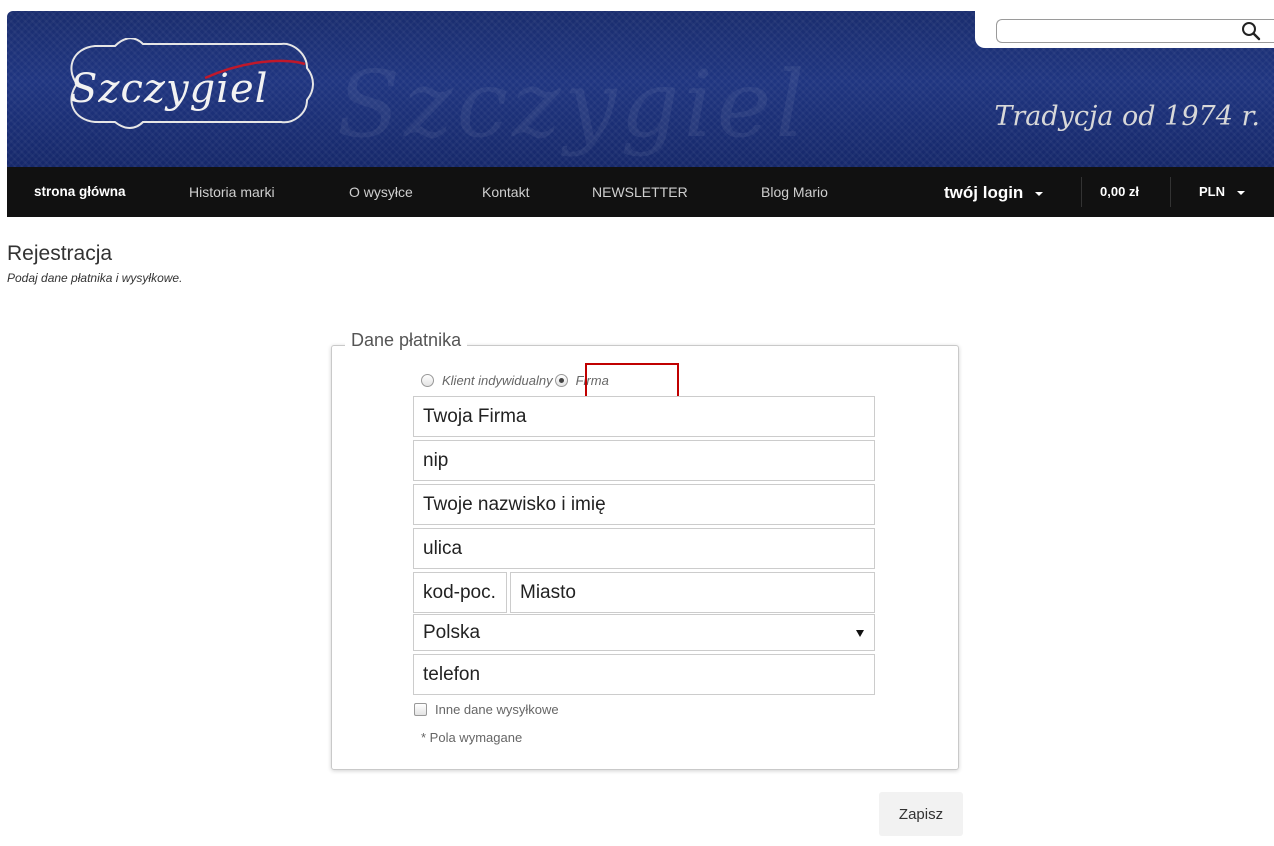 The width and height of the screenshot is (1274, 846). I want to click on nav-item-shipping: O wysyłce, so click(381, 192).